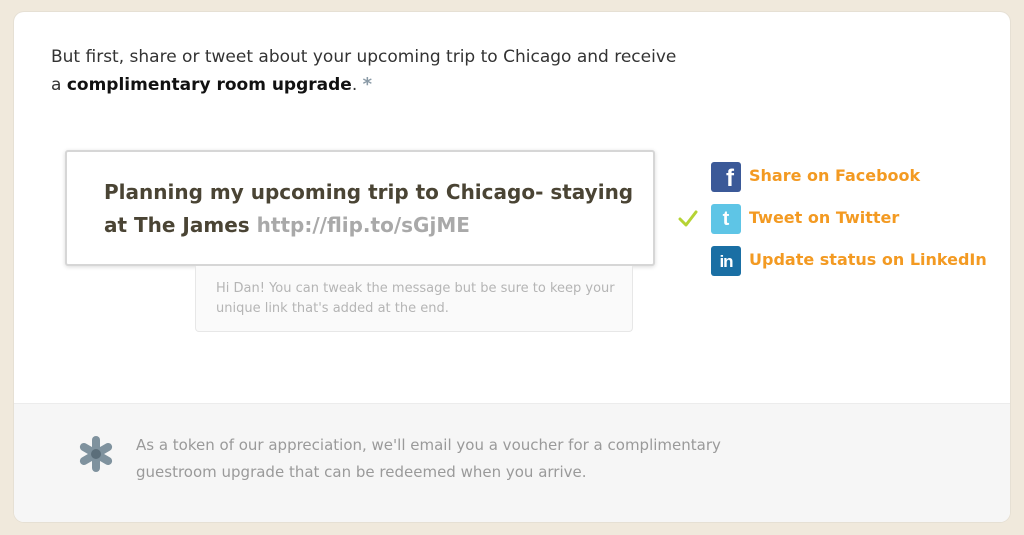 Image resolution: width=1024 pixels, height=535 pixels. Describe the element at coordinates (363, 225) in the screenshot. I see `share-link: http://flip.to/sGjME` at that location.